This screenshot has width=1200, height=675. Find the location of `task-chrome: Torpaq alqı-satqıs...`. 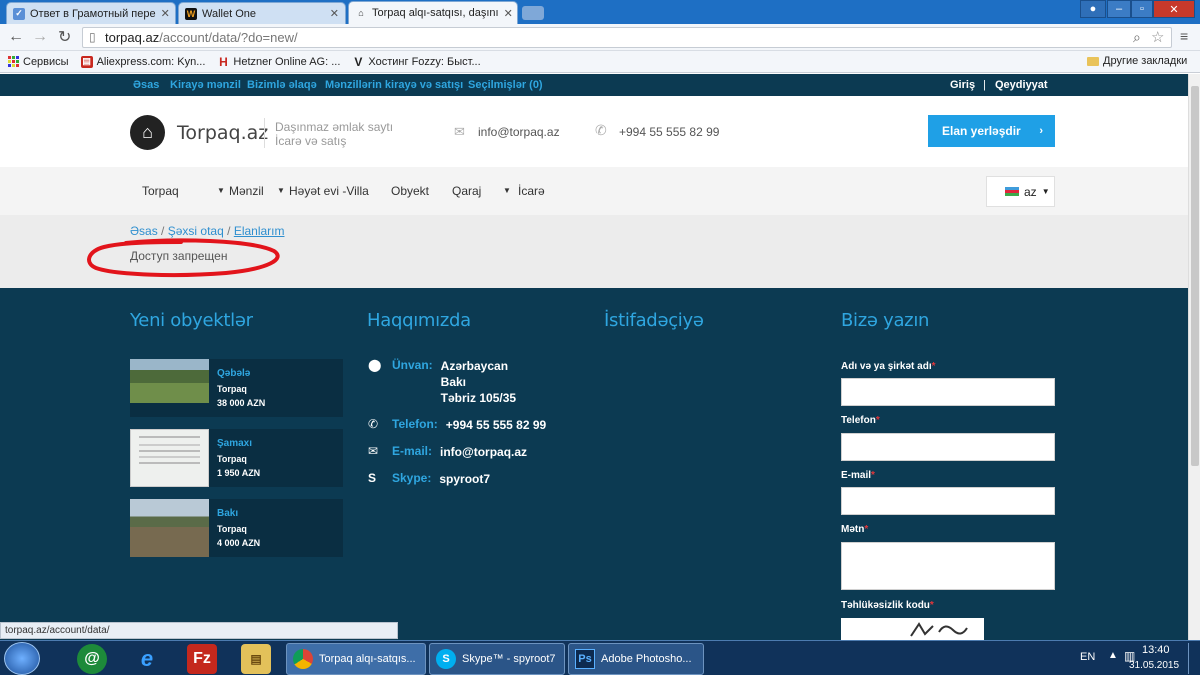

task-chrome: Torpaq alqı-satqıs... is located at coordinates (356, 659).